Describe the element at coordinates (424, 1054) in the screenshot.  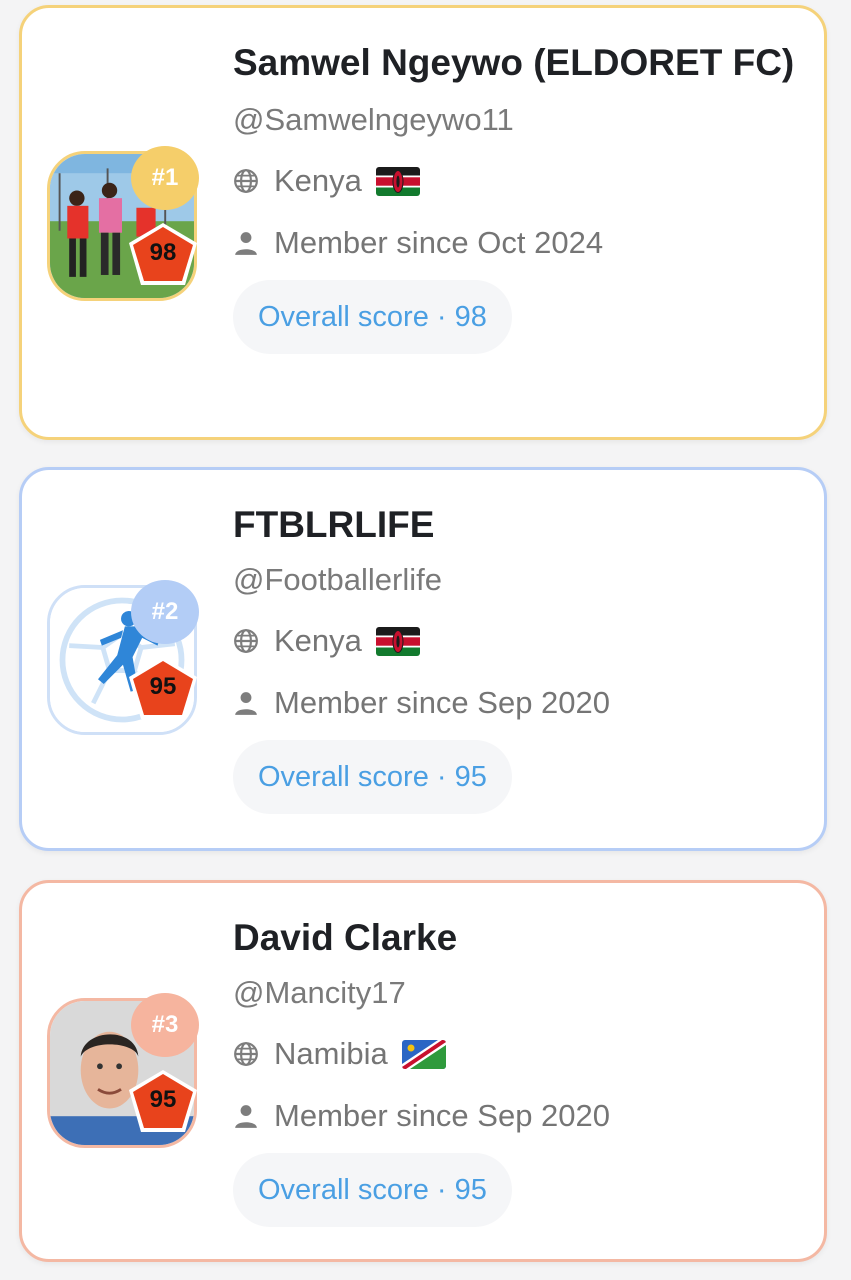
I see `namibia-flag-icon` at that location.